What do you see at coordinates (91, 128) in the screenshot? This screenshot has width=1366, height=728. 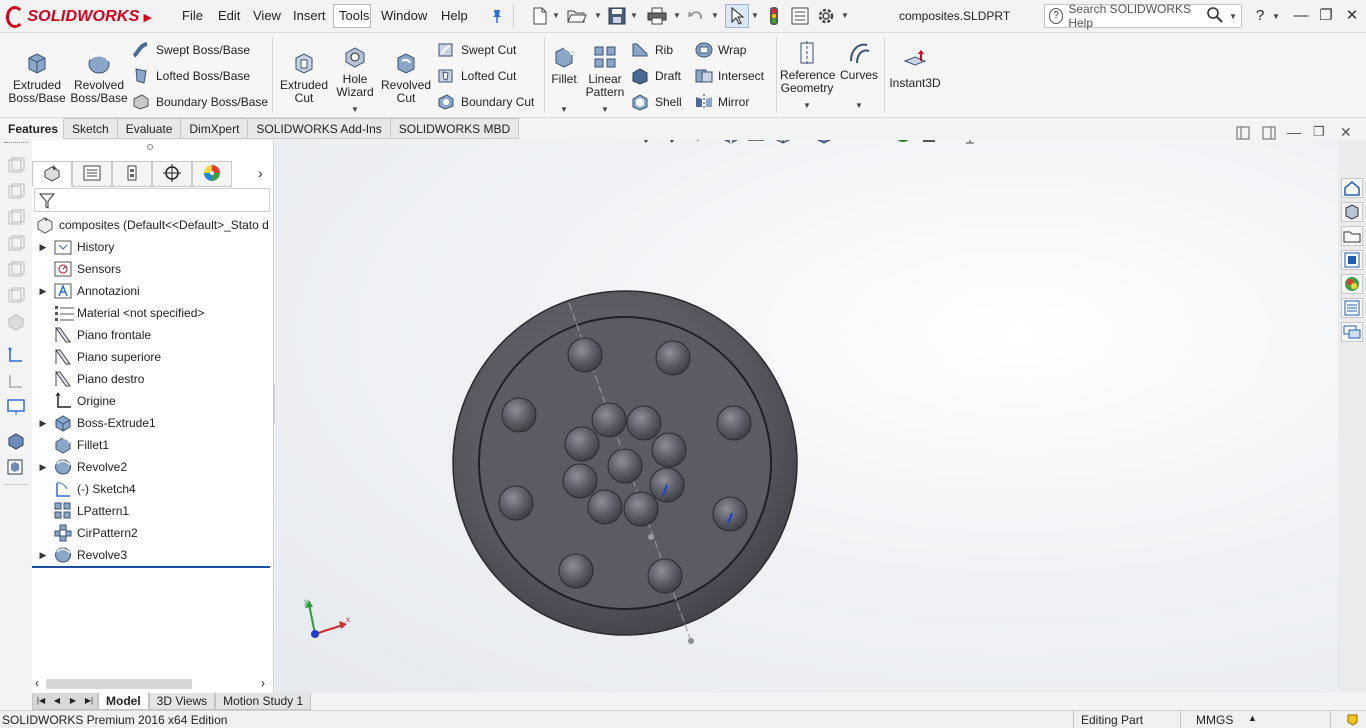 I see `tab-sketch: Sketch` at bounding box center [91, 128].